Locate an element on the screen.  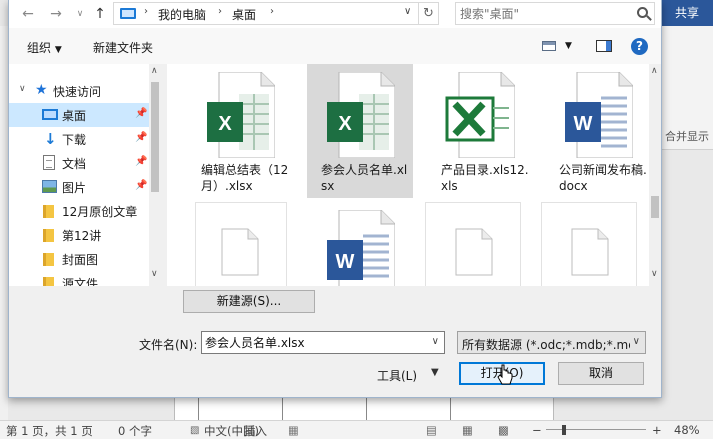
page-count: 第 1 页，共 1 页 is located at coordinates (49, 431).